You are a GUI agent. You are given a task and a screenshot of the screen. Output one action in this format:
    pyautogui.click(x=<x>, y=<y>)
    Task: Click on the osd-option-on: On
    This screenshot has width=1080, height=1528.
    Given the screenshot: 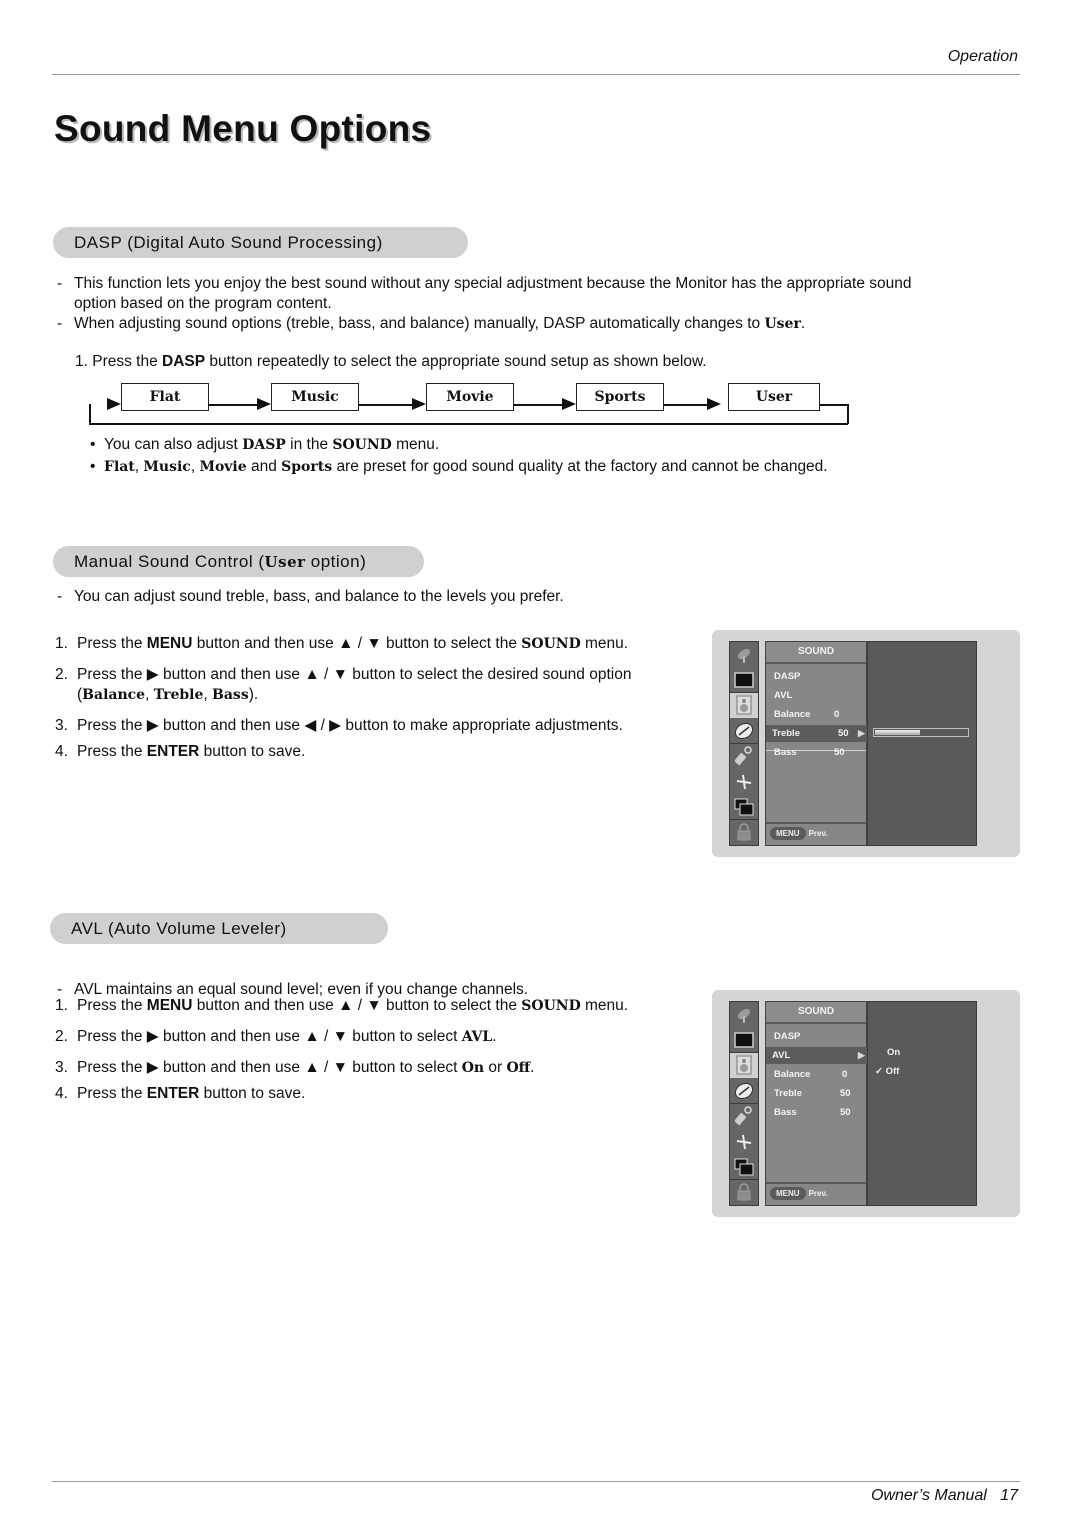 What is the action you would take?
    pyautogui.click(x=893, y=1052)
    